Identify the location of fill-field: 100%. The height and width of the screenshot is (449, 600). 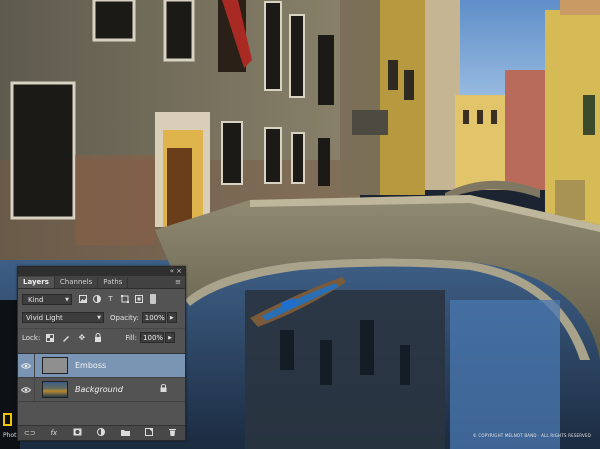
(152, 337).